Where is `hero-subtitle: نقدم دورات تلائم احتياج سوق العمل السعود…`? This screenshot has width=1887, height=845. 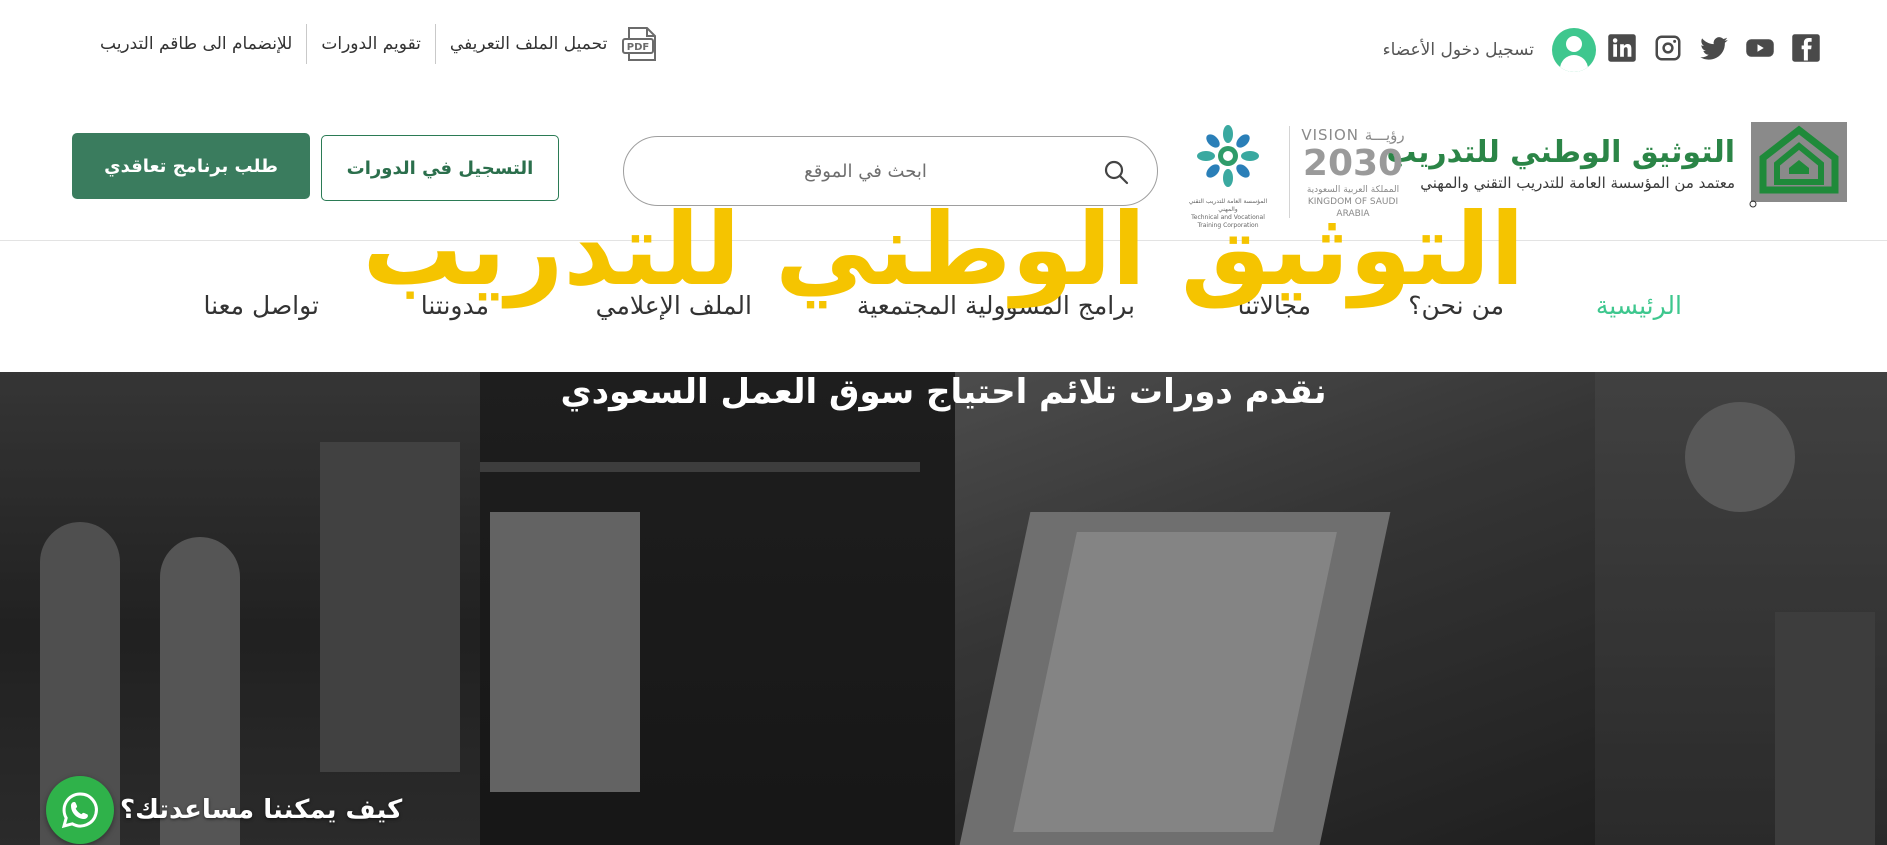 hero-subtitle: نقدم دورات تلائم احتياج سوق العمل السعود… is located at coordinates (943, 392).